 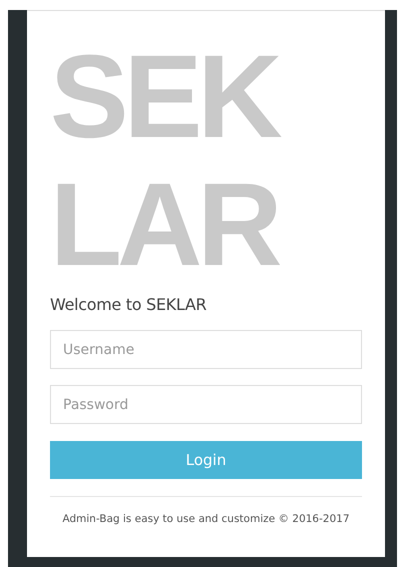 What do you see at coordinates (206, 349) in the screenshot?
I see `username-field: Username` at bounding box center [206, 349].